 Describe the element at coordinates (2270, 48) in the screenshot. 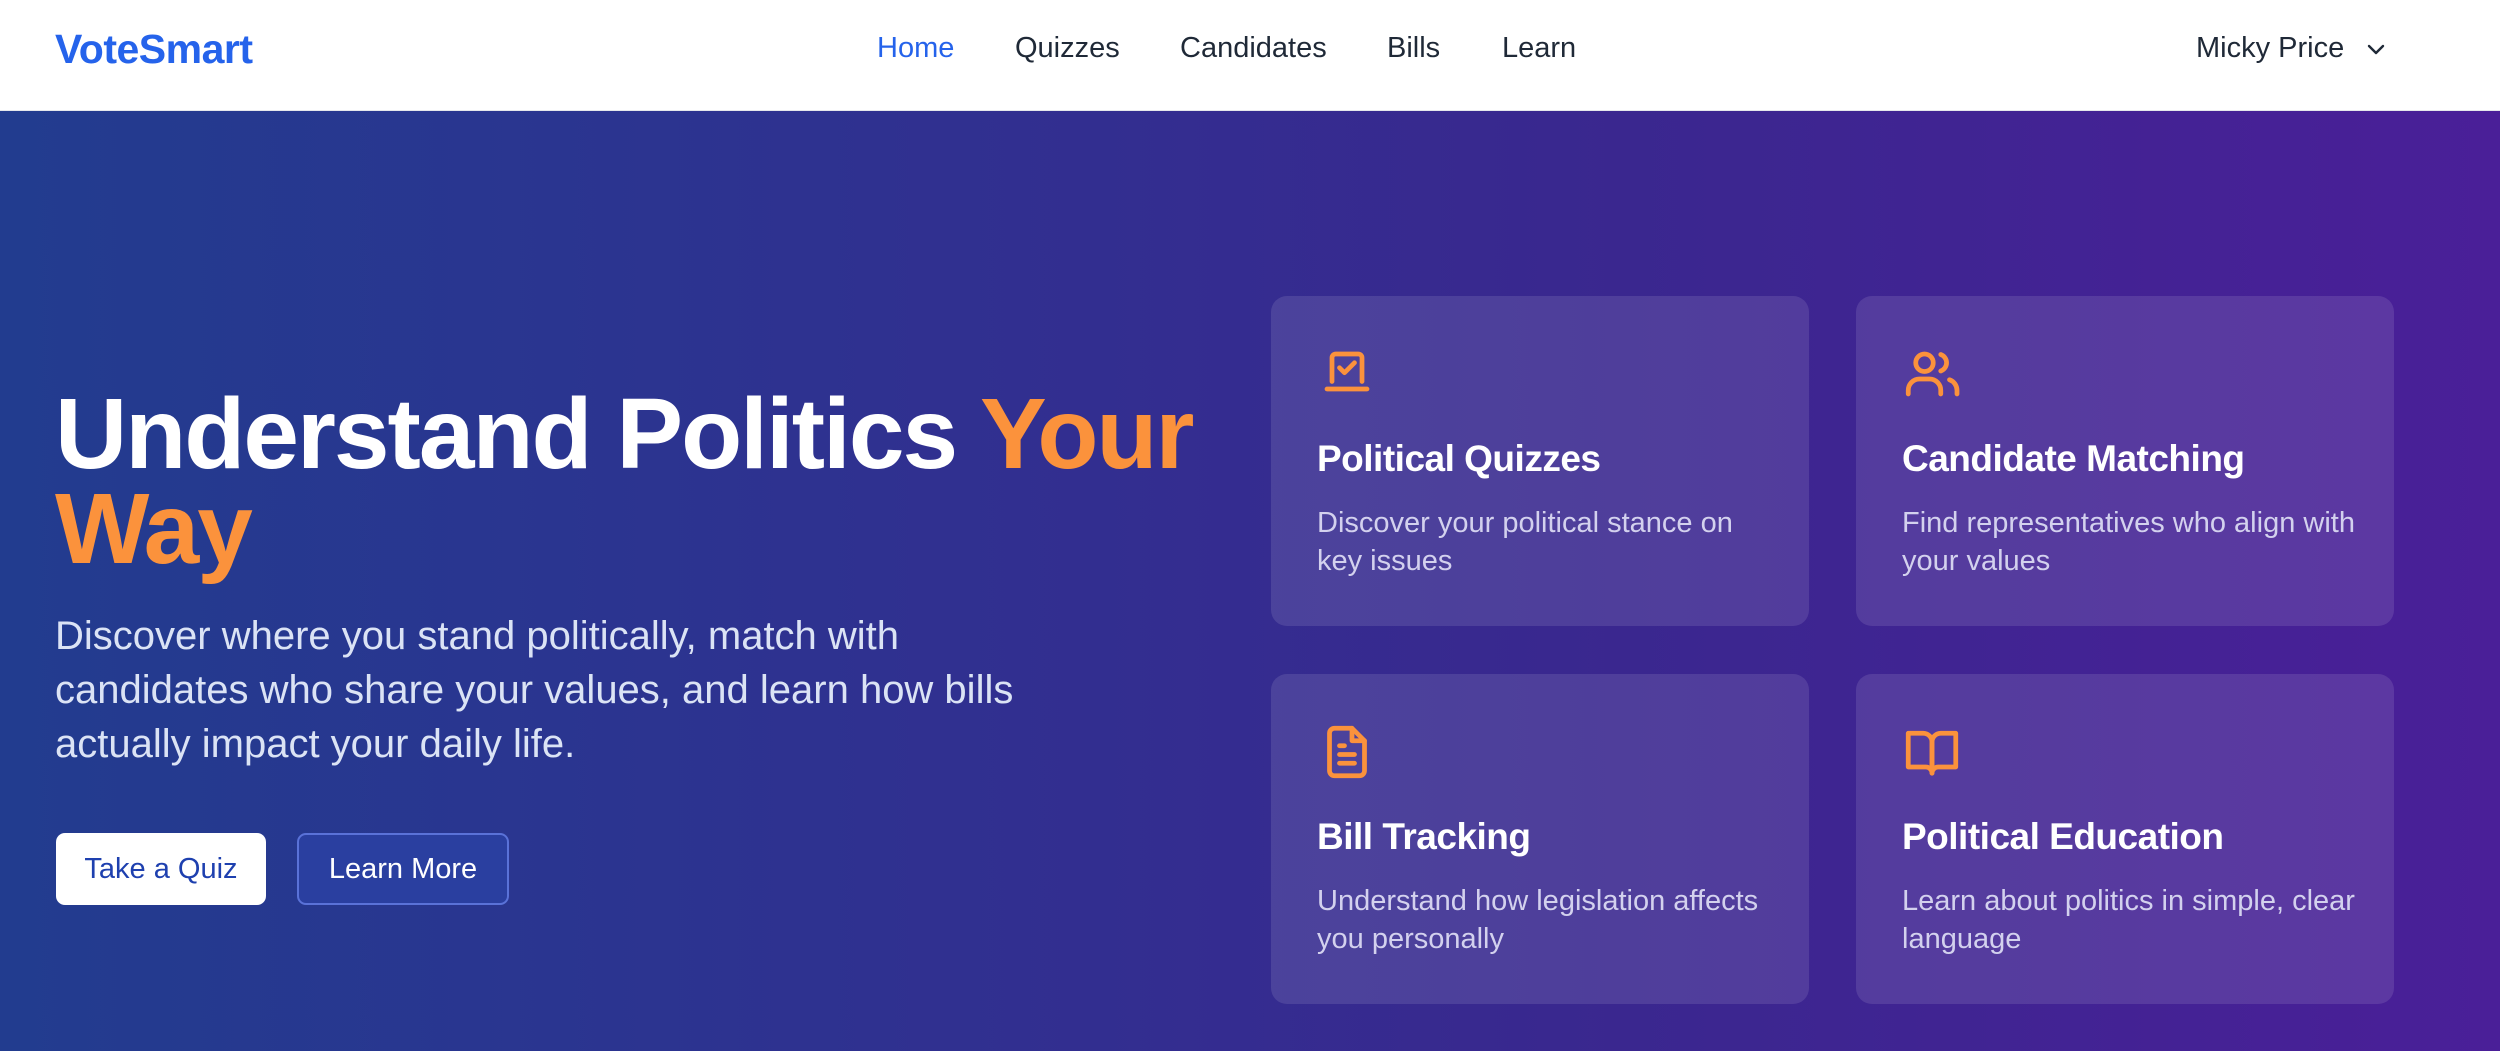

I see `user-name: Micky Price` at that location.